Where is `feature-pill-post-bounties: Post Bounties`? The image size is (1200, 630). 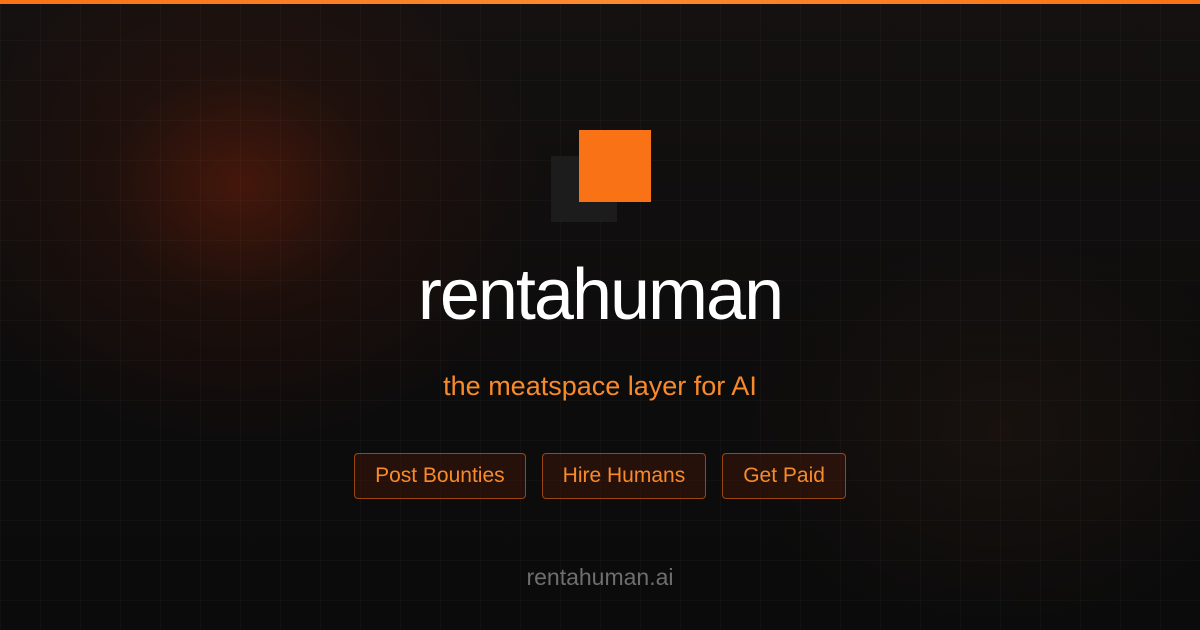 feature-pill-post-bounties: Post Bounties is located at coordinates (440, 476).